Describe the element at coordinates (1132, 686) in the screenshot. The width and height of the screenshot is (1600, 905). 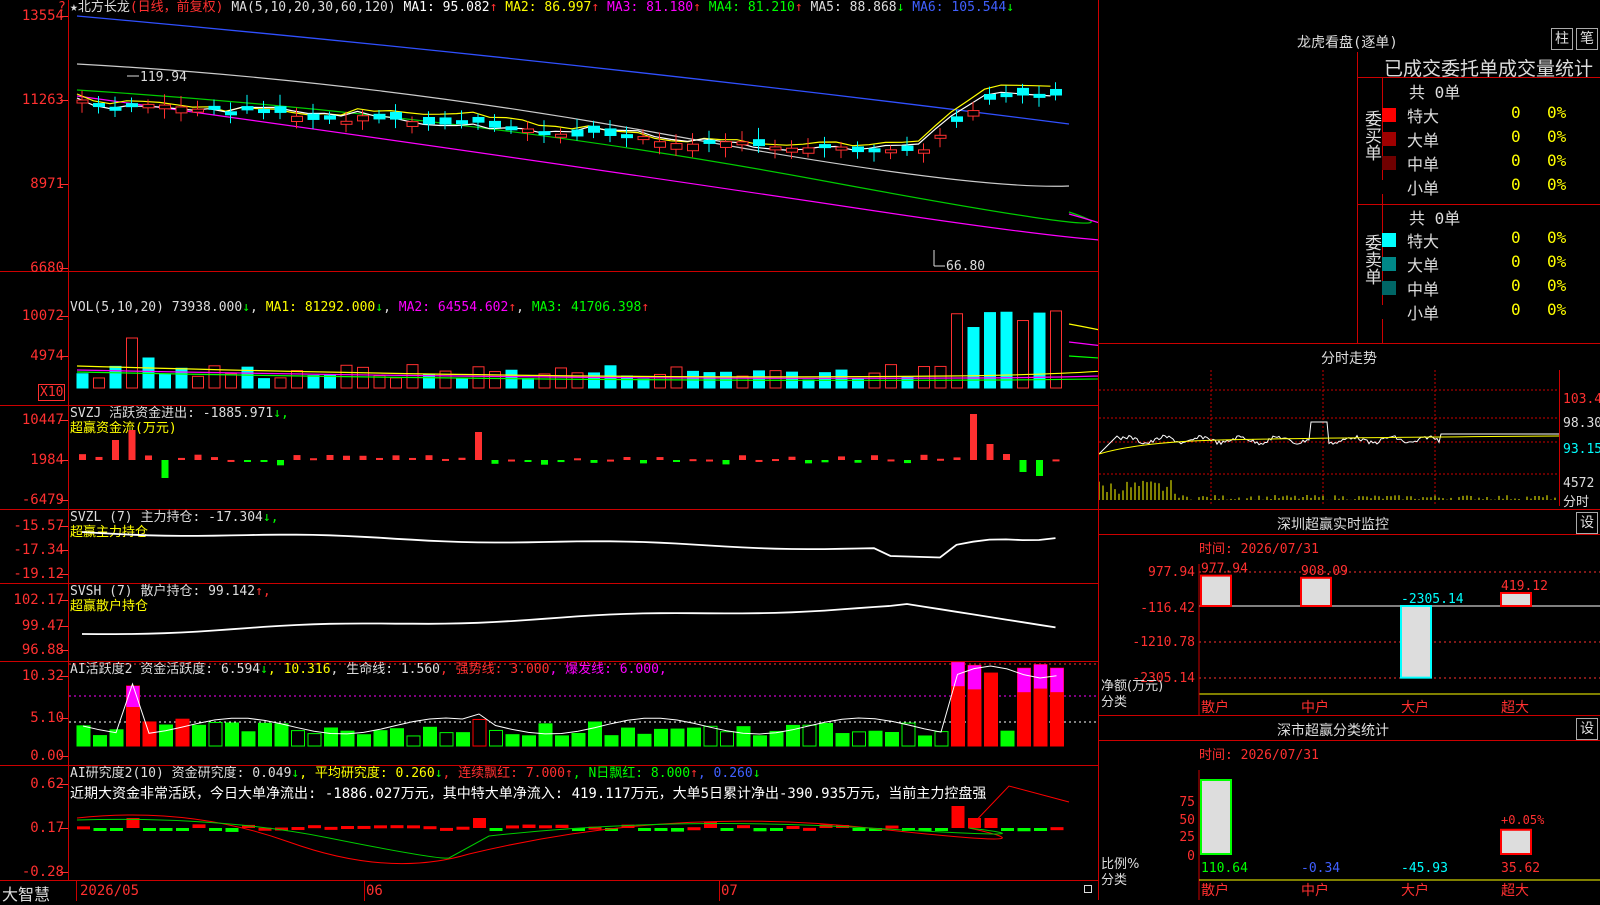
I see `y-axis-title: 净额(万元)` at that location.